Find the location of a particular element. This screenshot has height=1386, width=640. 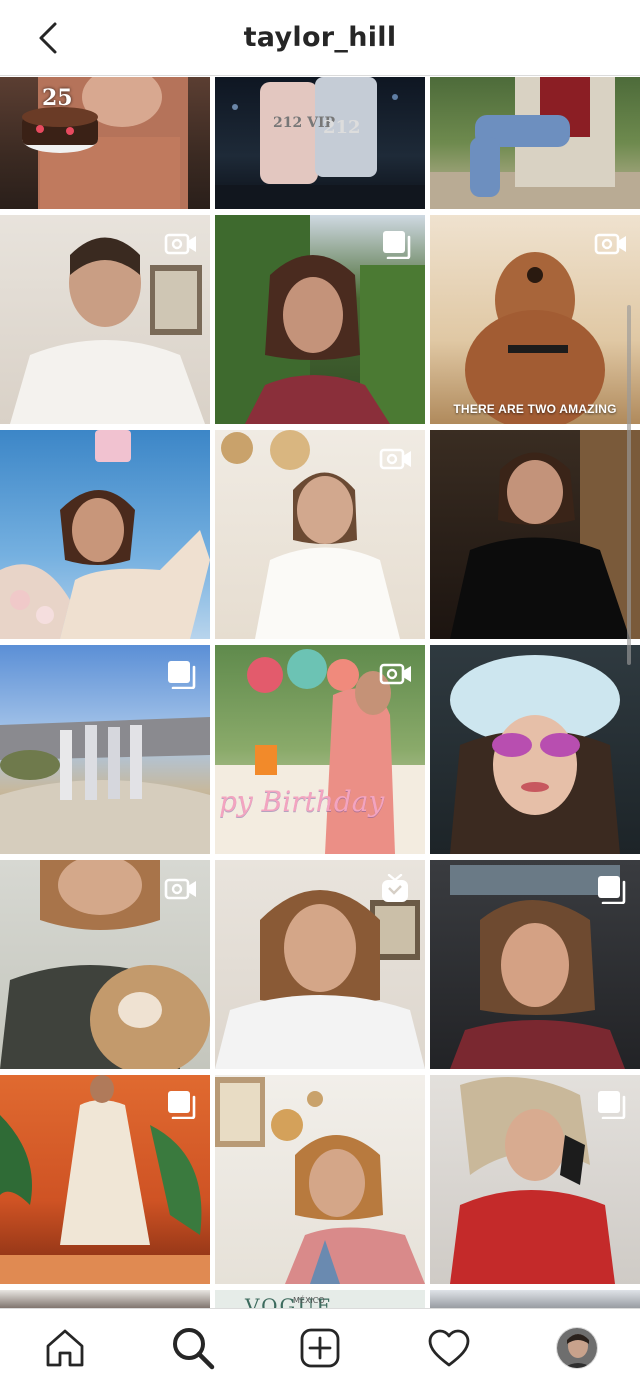

post-chair-garden is located at coordinates (535, 143).